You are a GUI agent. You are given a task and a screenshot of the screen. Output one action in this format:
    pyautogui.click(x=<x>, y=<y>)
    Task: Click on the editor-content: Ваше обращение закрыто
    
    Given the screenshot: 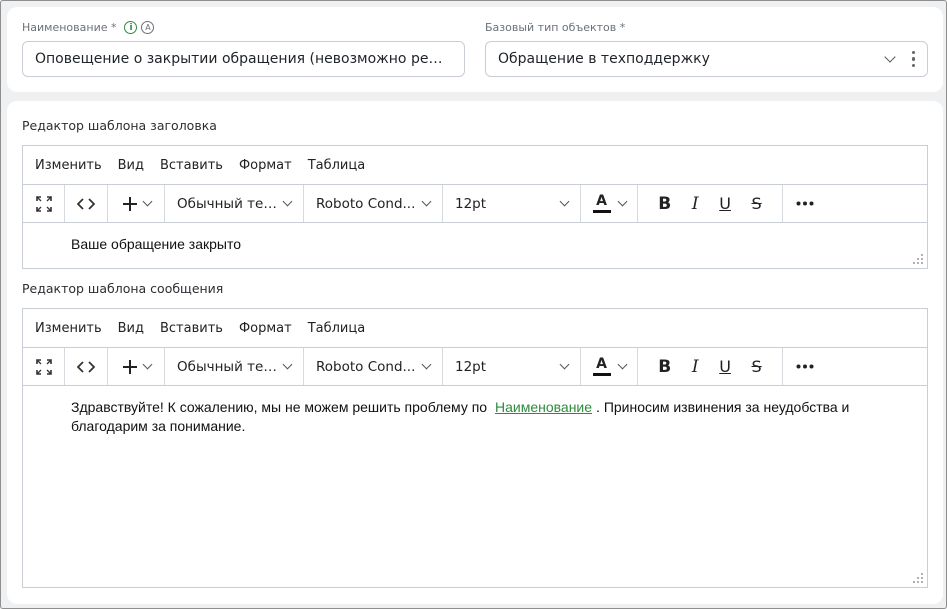 What is the action you would take?
    pyautogui.click(x=475, y=244)
    